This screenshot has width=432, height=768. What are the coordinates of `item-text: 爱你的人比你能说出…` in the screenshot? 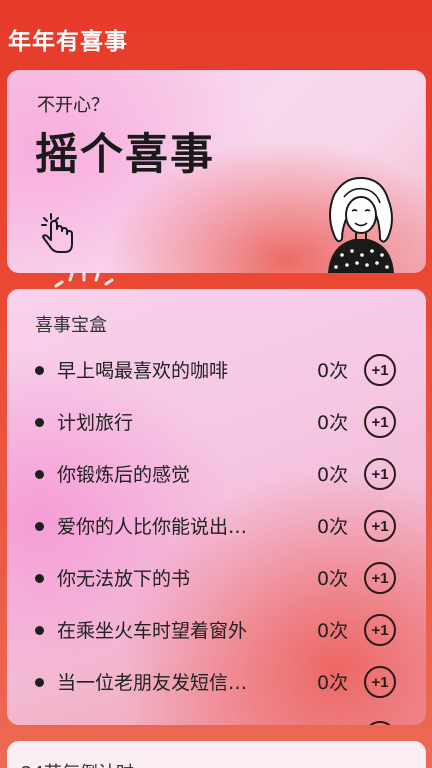 It's located at (152, 527).